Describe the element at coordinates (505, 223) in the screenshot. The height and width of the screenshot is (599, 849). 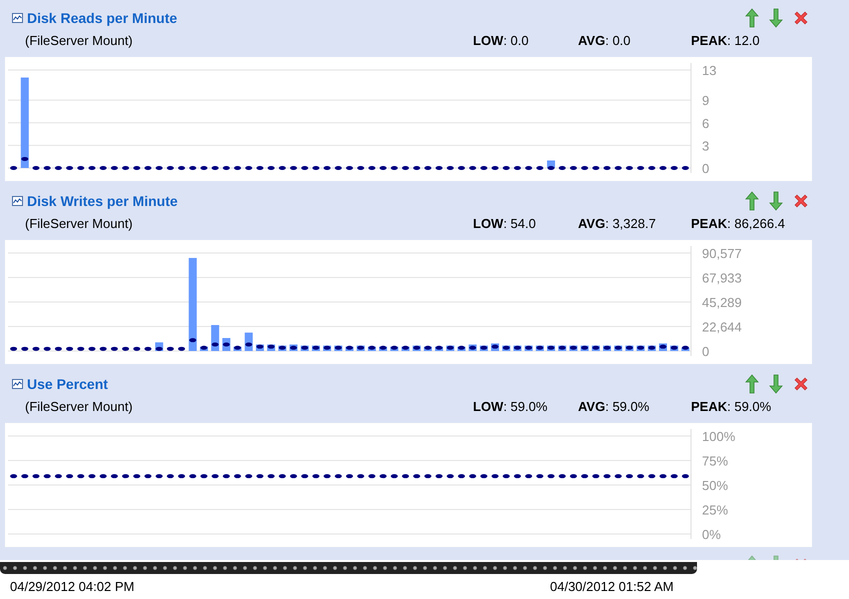
I see `stat-text: LOW: 54.0` at that location.